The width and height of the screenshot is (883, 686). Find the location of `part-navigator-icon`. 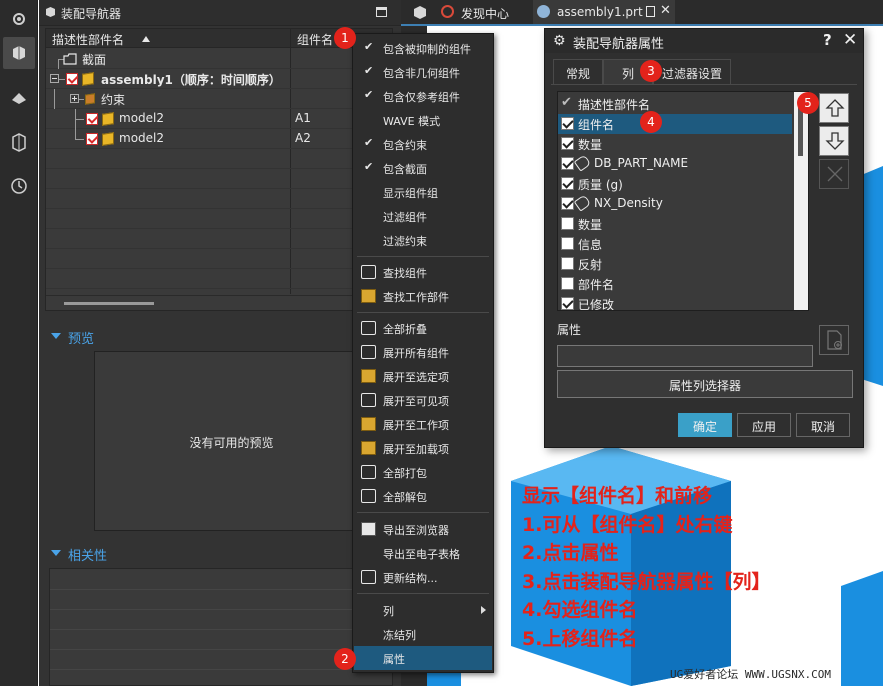

part-navigator-icon is located at coordinates (19, 98).